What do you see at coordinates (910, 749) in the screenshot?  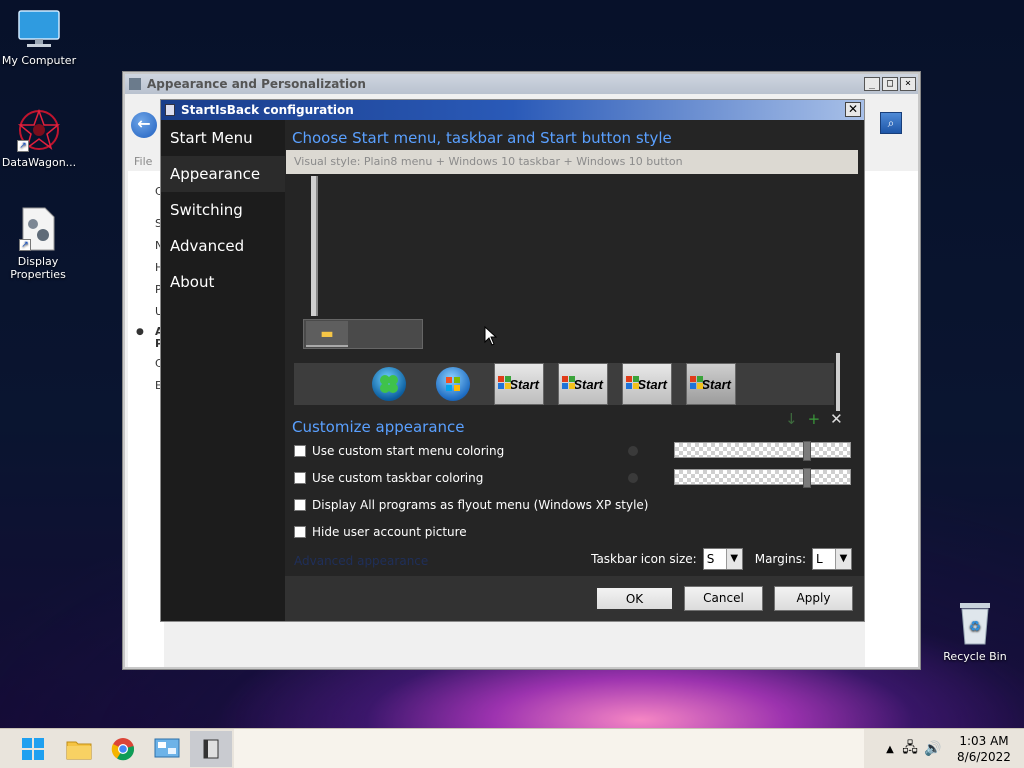 I see `network-icon: 🖧` at bounding box center [910, 749].